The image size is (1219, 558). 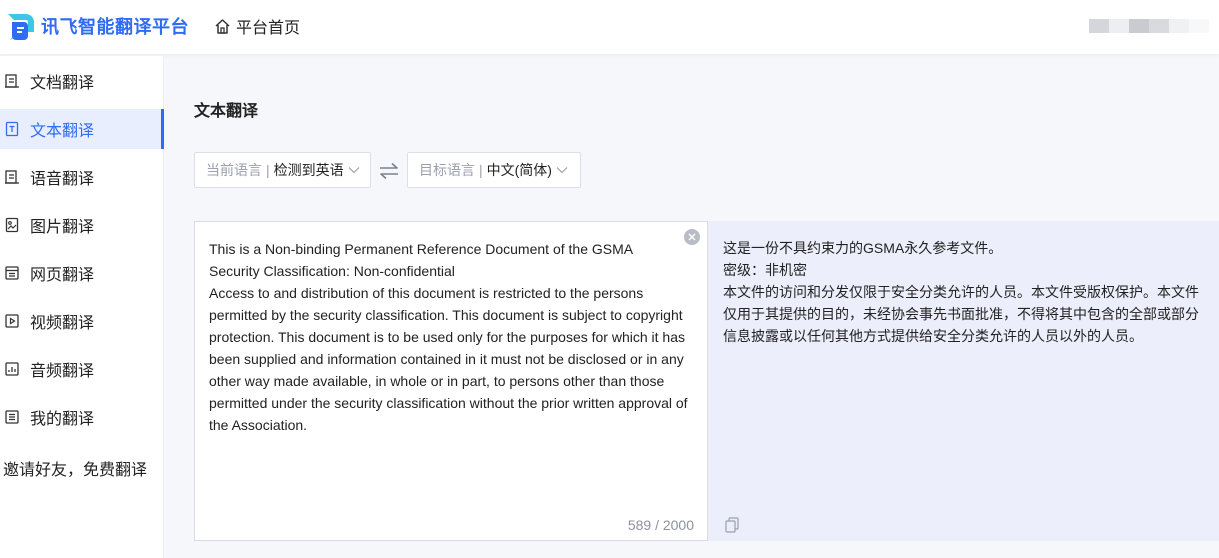 What do you see at coordinates (222, 26) in the screenshot?
I see `home-icon` at bounding box center [222, 26].